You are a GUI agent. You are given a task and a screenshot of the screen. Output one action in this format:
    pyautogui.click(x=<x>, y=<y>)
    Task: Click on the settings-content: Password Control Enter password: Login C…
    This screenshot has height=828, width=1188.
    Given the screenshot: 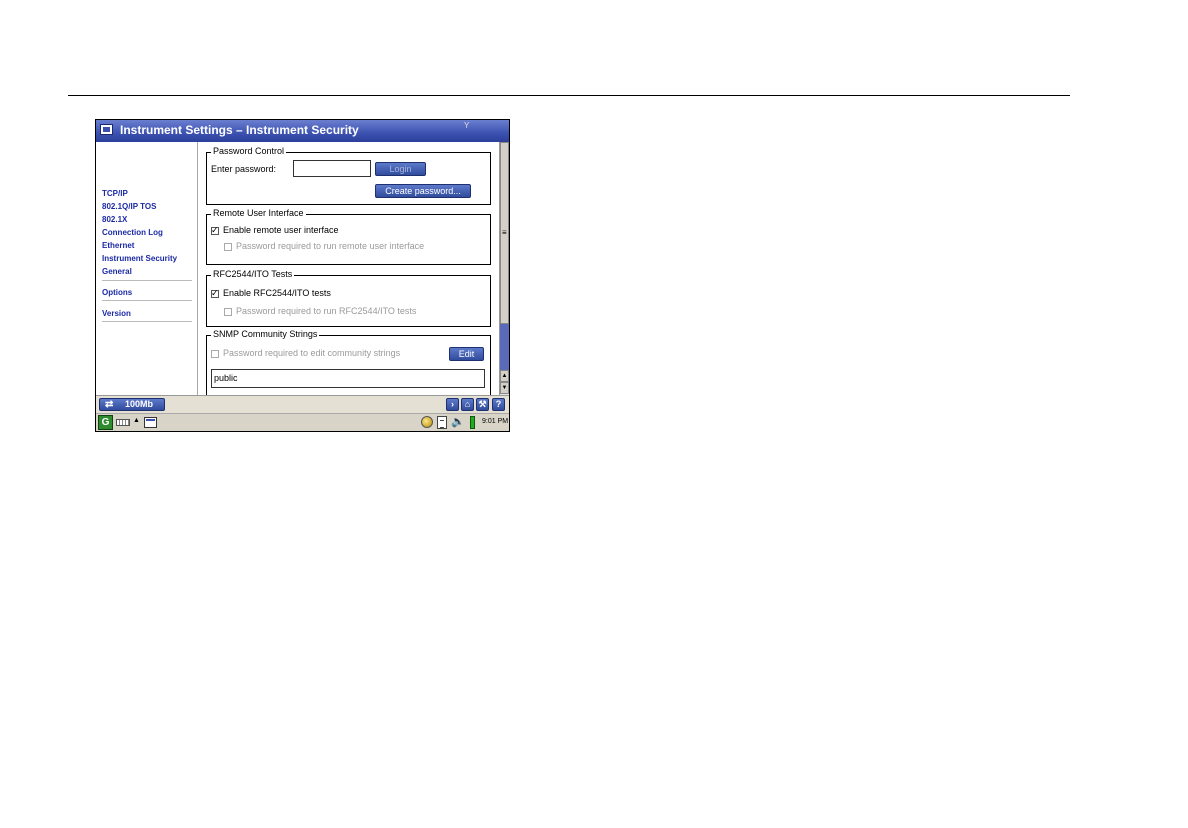 What is the action you would take?
    pyautogui.click(x=348, y=268)
    